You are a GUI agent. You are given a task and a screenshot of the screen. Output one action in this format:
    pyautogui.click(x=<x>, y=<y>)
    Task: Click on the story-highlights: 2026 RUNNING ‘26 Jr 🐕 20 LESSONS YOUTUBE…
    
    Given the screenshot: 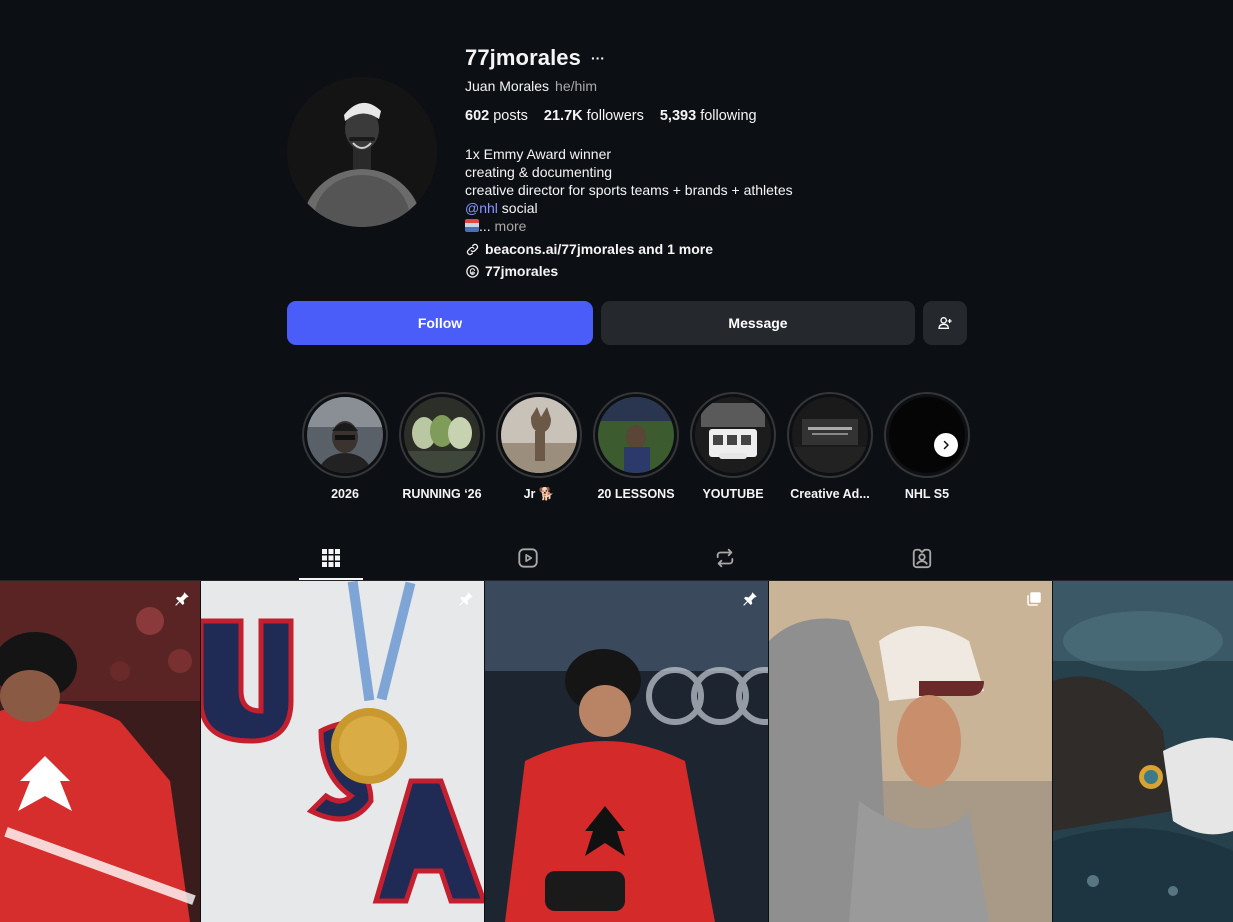 What is the action you would take?
    pyautogui.click(x=635, y=448)
    